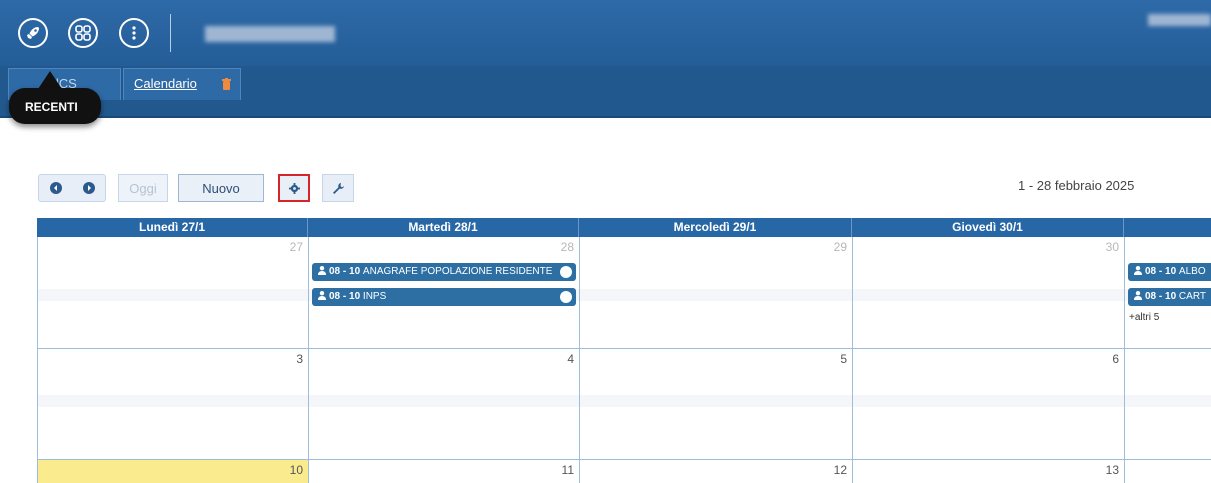 This screenshot has height=483, width=1211. I want to click on calendar-event: 08 - 10 ALBO, so click(1169, 272).